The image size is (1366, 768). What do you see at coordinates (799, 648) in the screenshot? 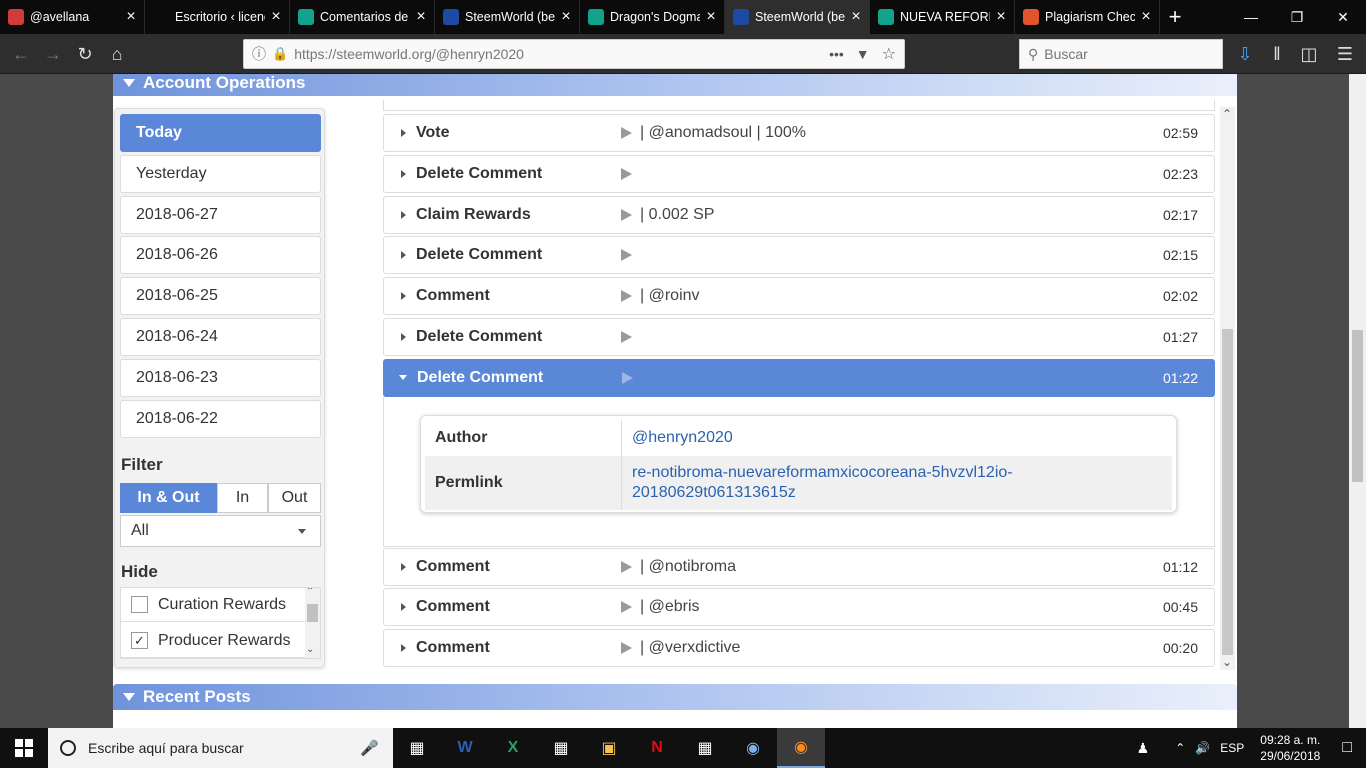
I see `operation-row: Comment | @verxdictive 00:20` at bounding box center [799, 648].